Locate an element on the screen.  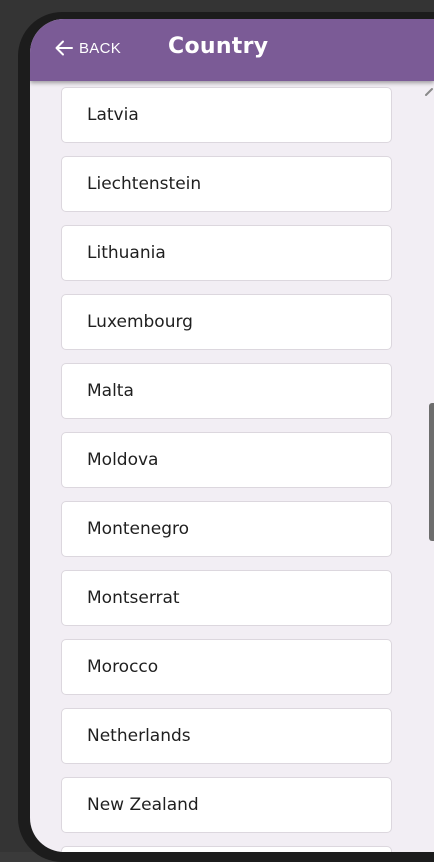
list-item: Liechtenstein is located at coordinates (226, 184).